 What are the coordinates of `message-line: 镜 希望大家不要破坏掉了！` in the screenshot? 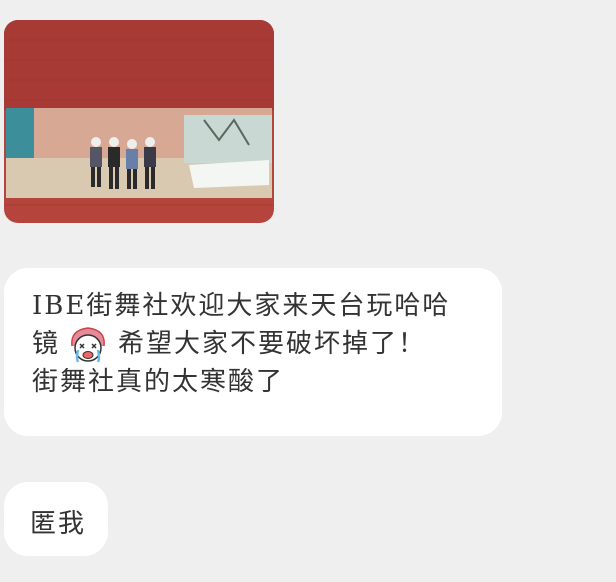 It's located at (253, 344).